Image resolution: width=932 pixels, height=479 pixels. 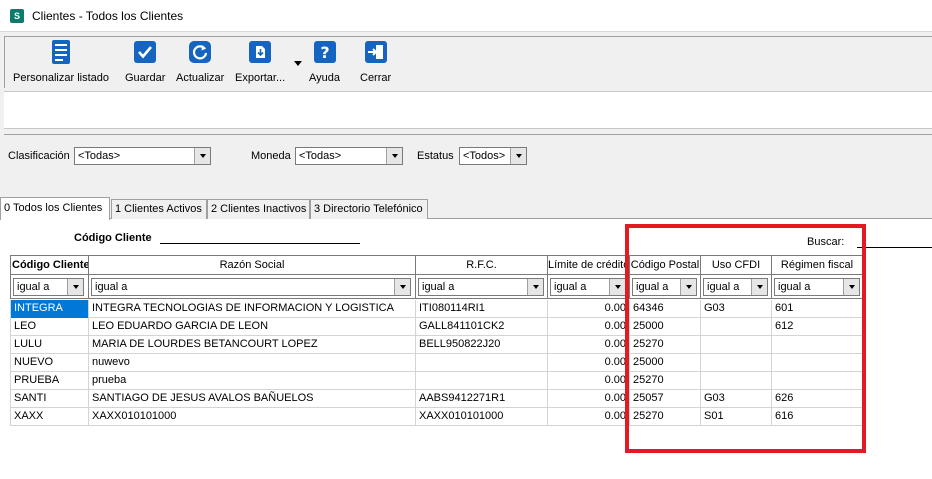 I want to click on cell-name: prueba, so click(x=251, y=381).